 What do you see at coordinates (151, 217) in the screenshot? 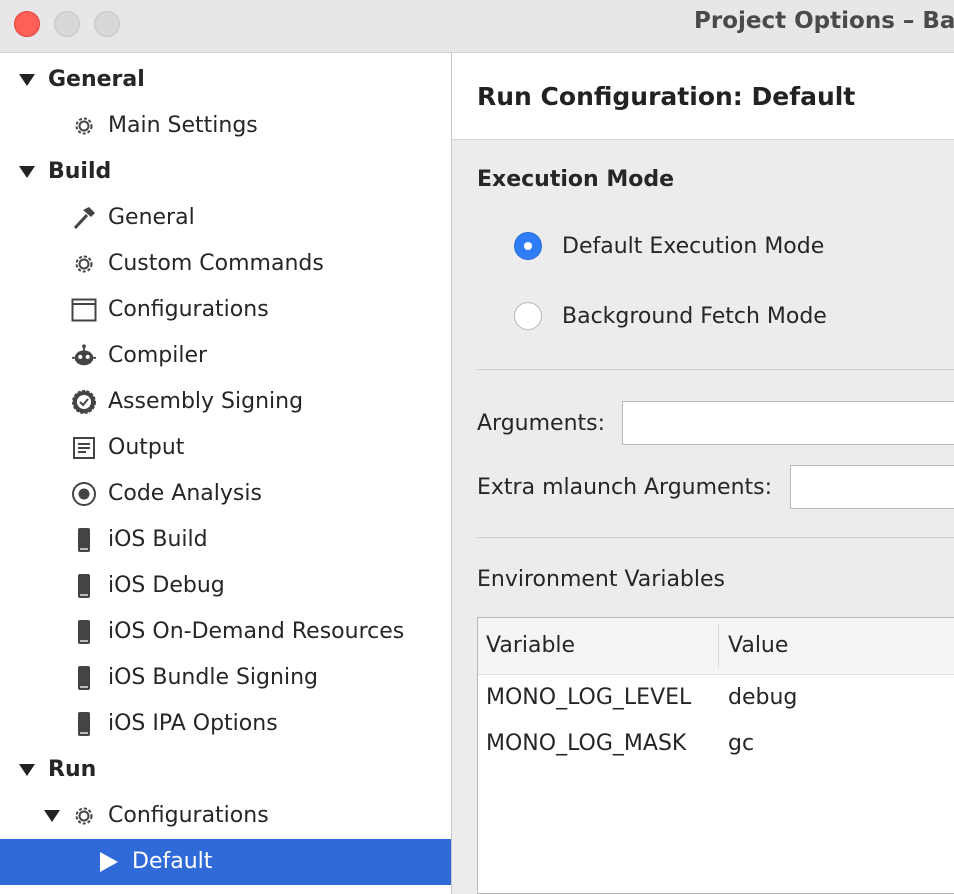
I see `sidebar-item-label: General` at bounding box center [151, 217].